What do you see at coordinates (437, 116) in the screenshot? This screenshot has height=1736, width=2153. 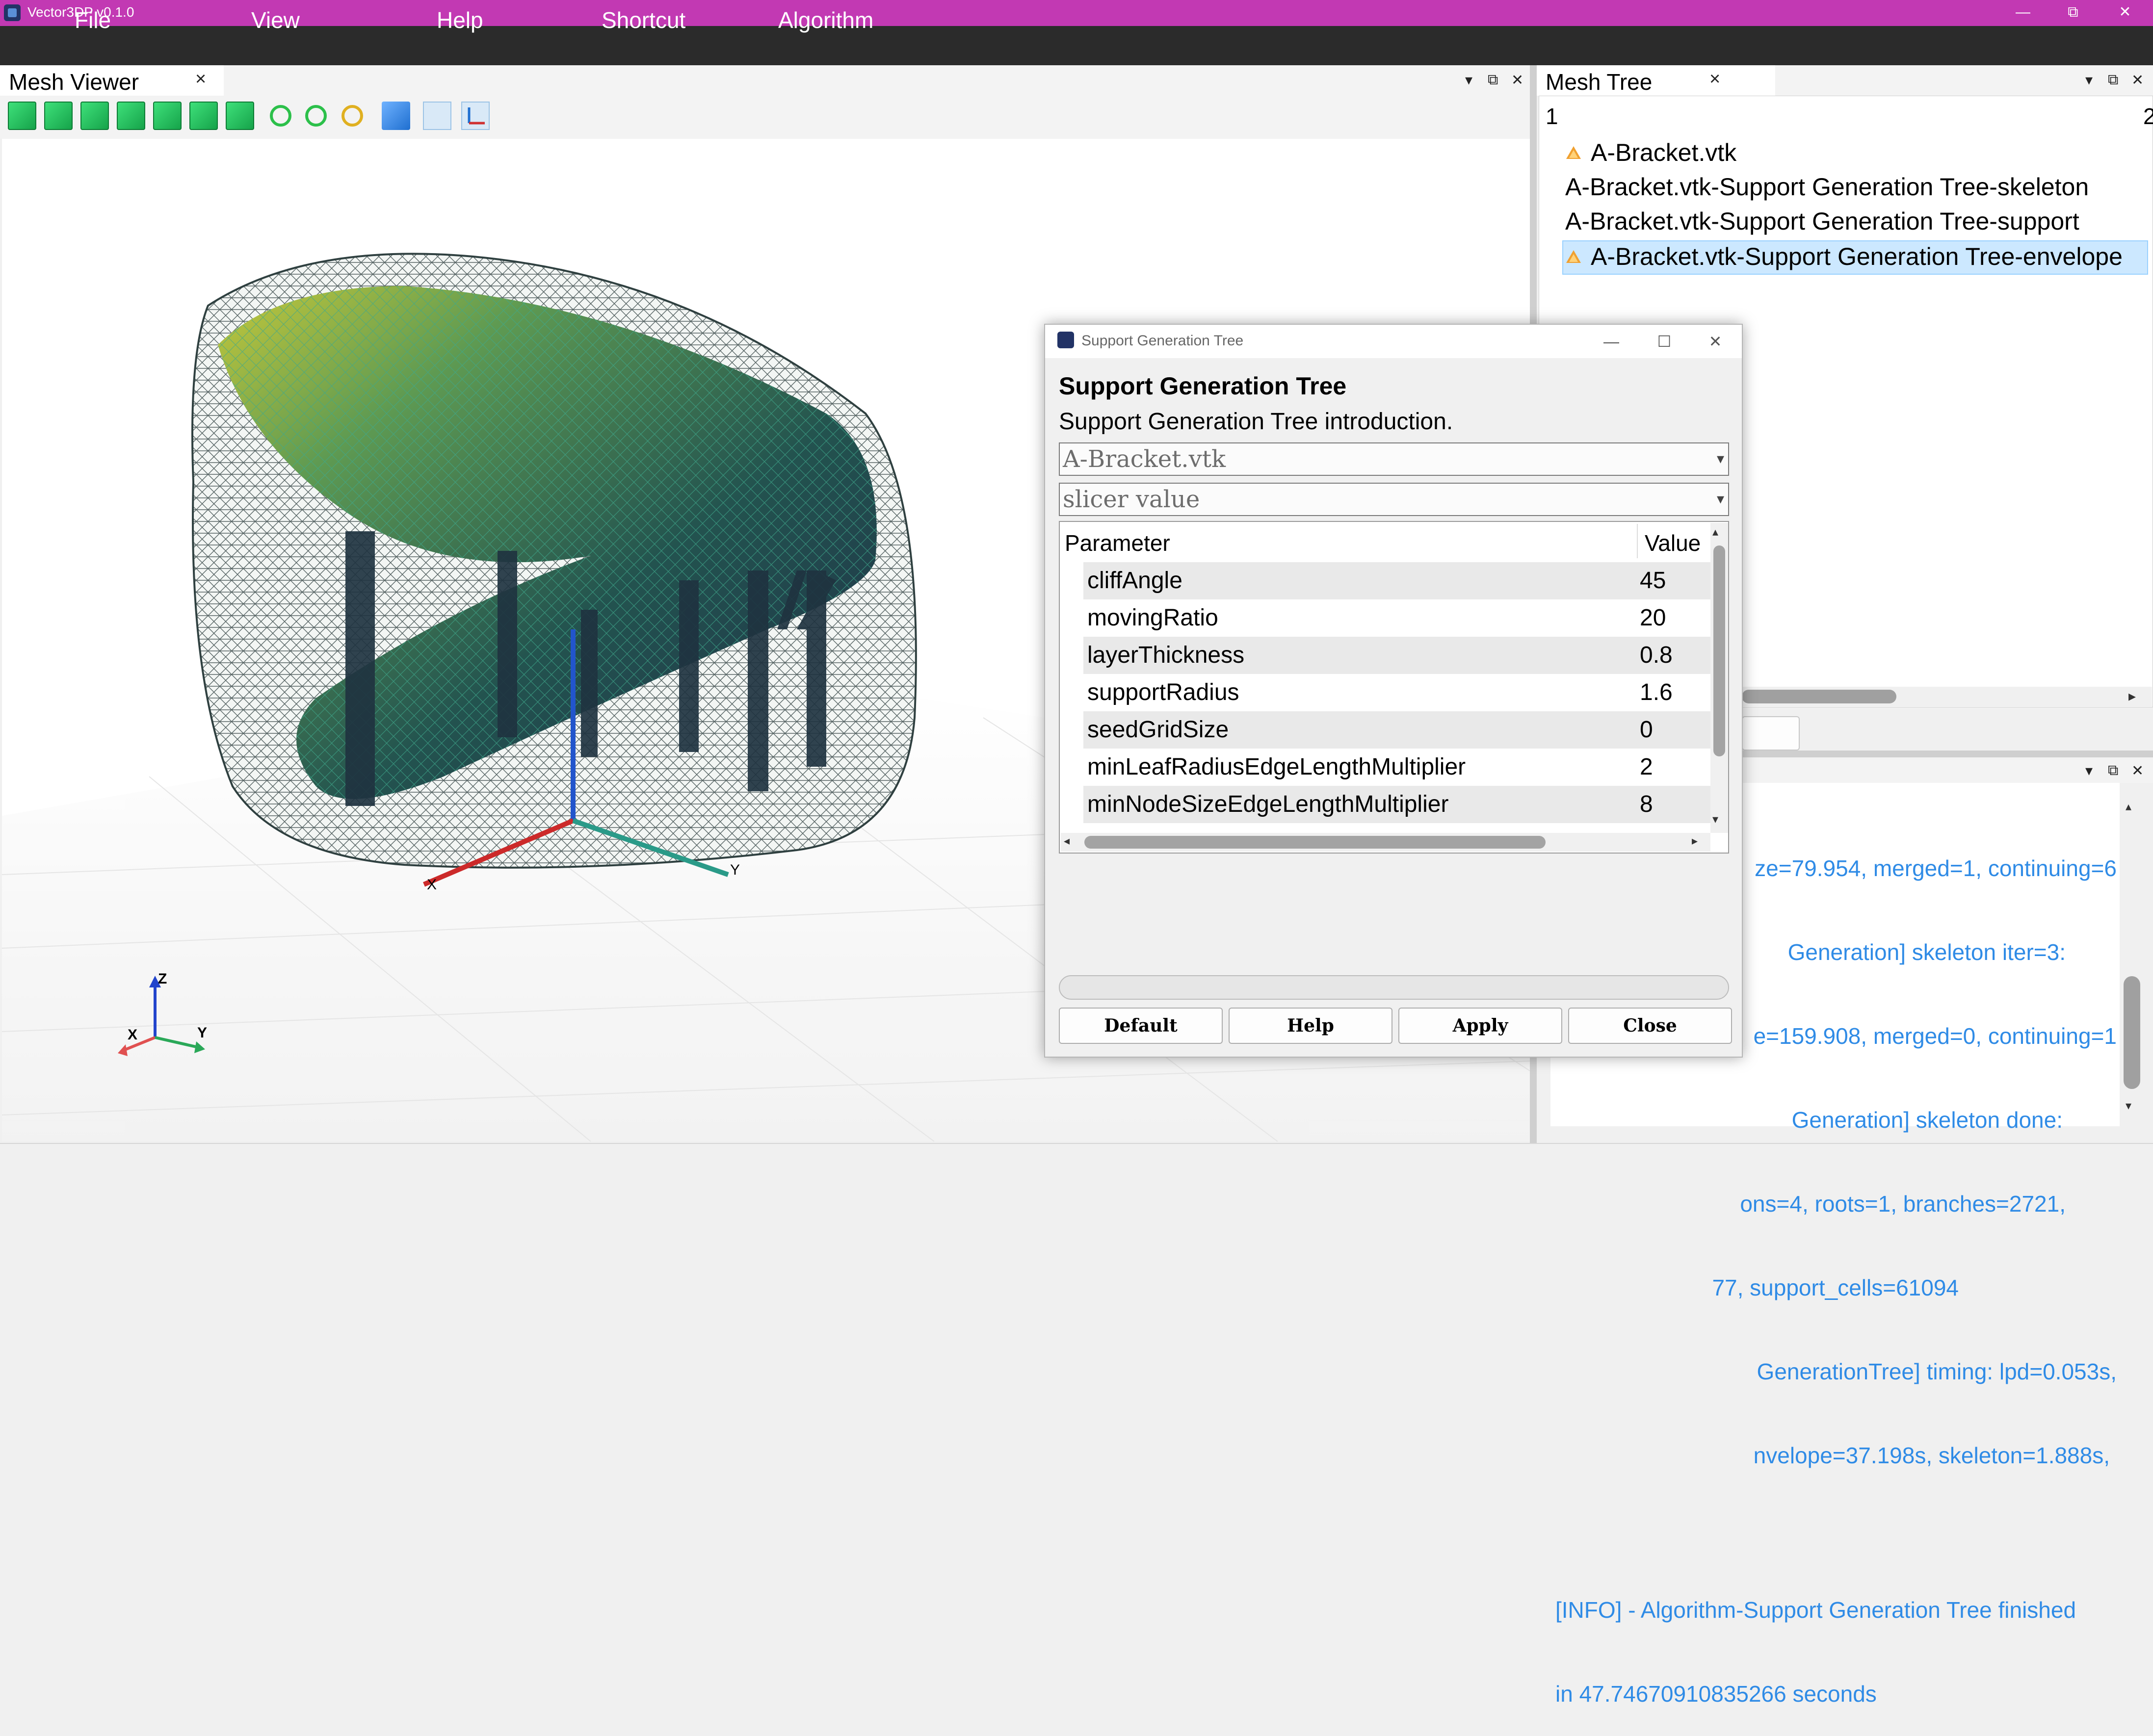 I see `clip-plane-icon` at bounding box center [437, 116].